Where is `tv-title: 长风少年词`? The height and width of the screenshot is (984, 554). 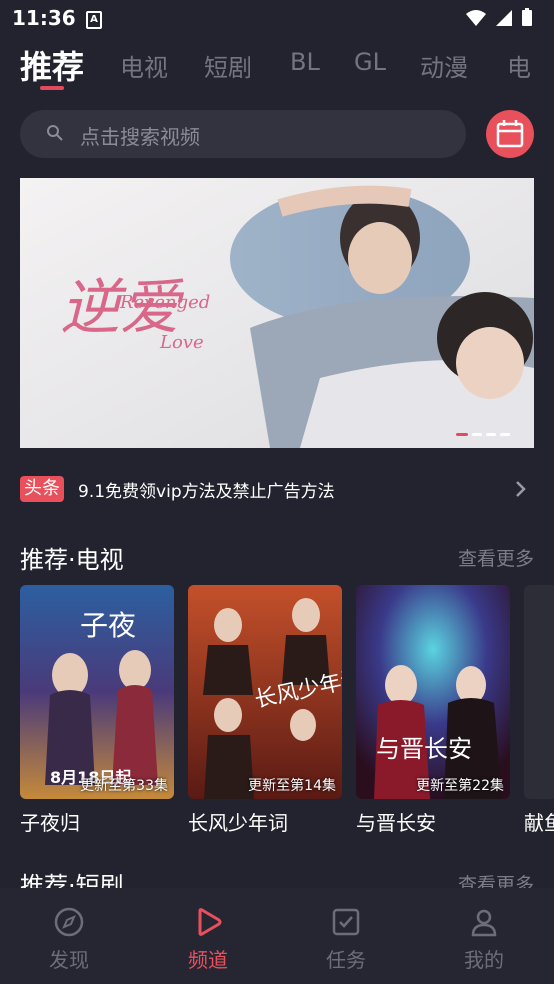
tv-title: 长风少年词 is located at coordinates (238, 823).